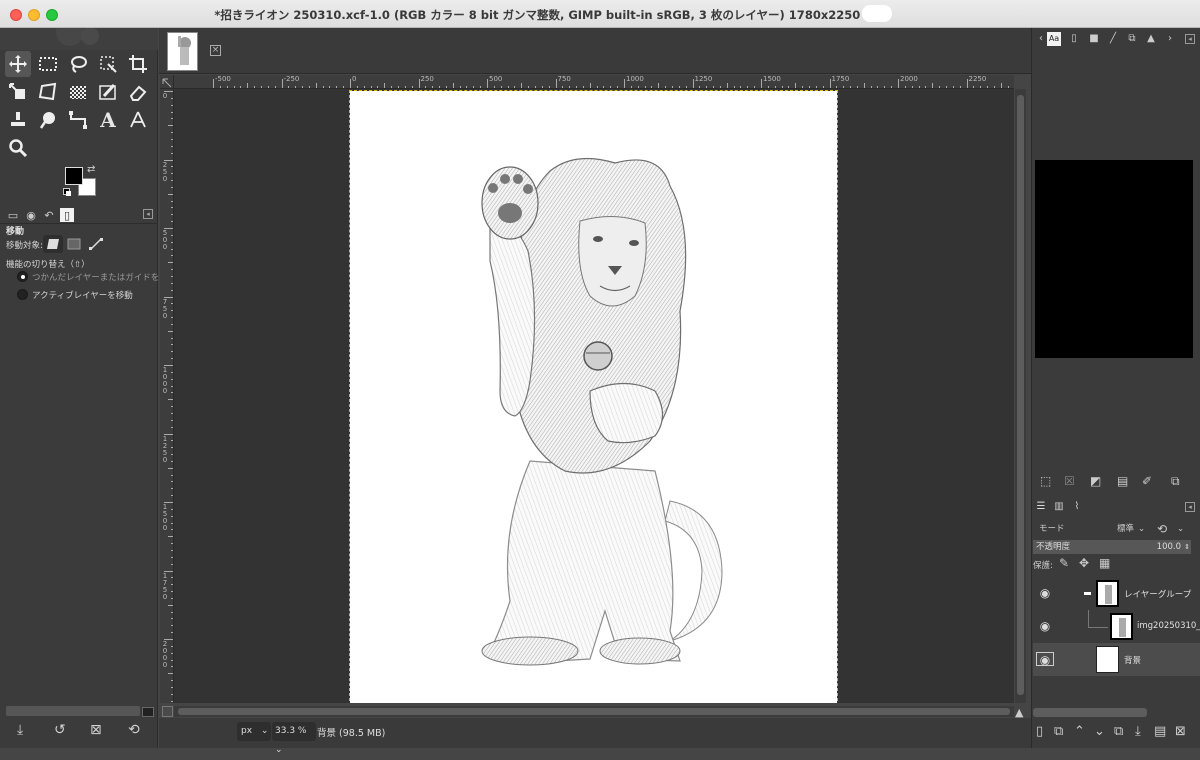 The width and height of the screenshot is (1200, 760). What do you see at coordinates (1104, 563) in the screenshot?
I see `lock-alpha-icon: ▦` at bounding box center [1104, 563].